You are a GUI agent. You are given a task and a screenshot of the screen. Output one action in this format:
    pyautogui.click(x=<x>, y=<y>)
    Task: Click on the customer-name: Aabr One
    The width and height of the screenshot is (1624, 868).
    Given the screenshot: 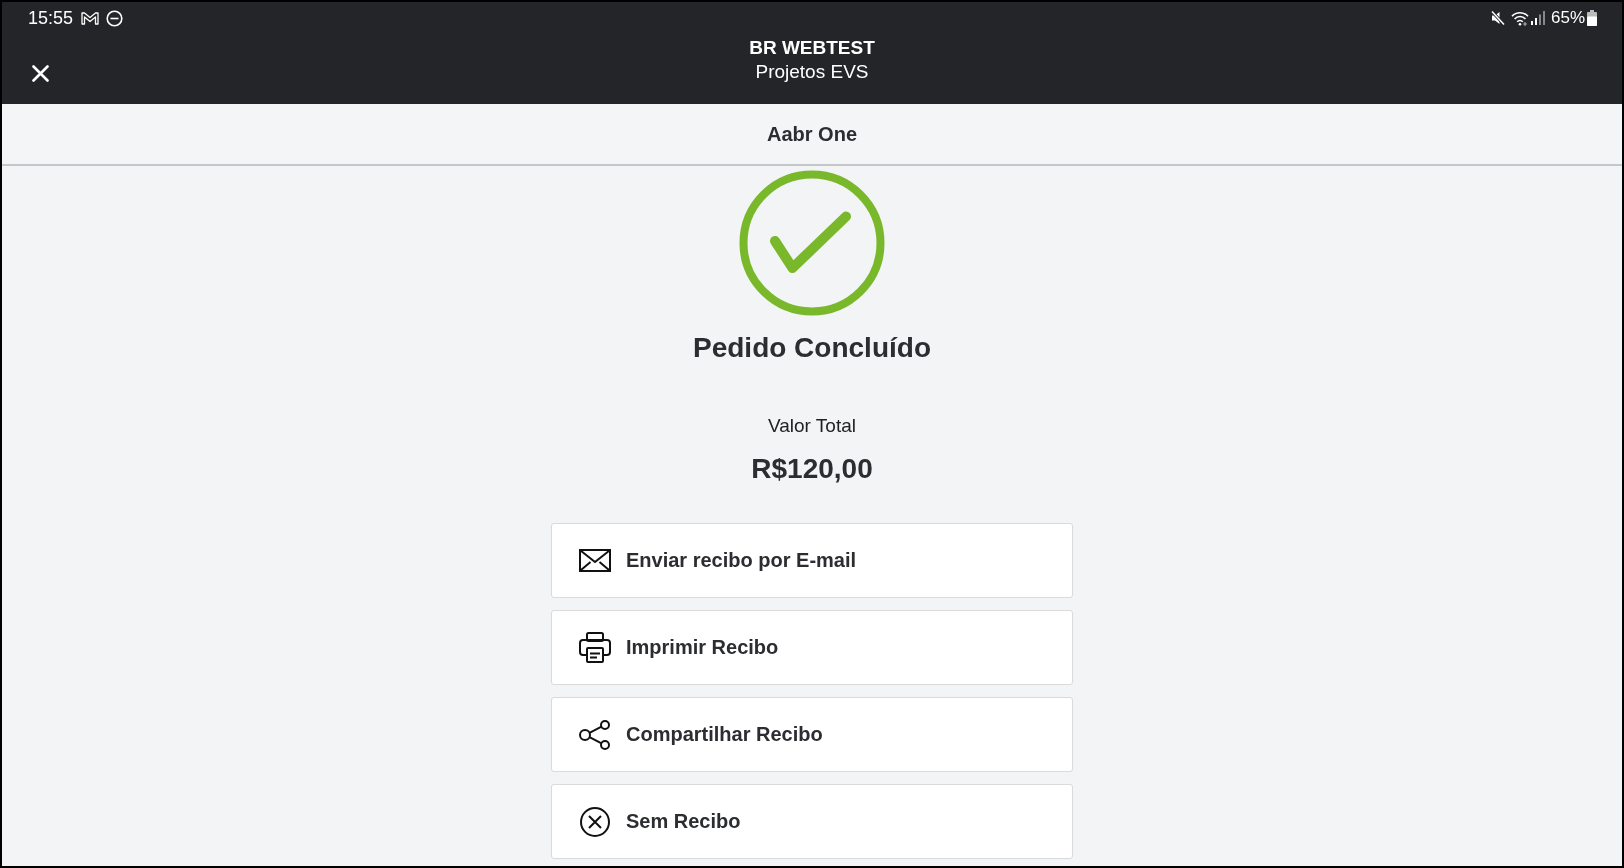 What is the action you would take?
    pyautogui.click(x=812, y=134)
    